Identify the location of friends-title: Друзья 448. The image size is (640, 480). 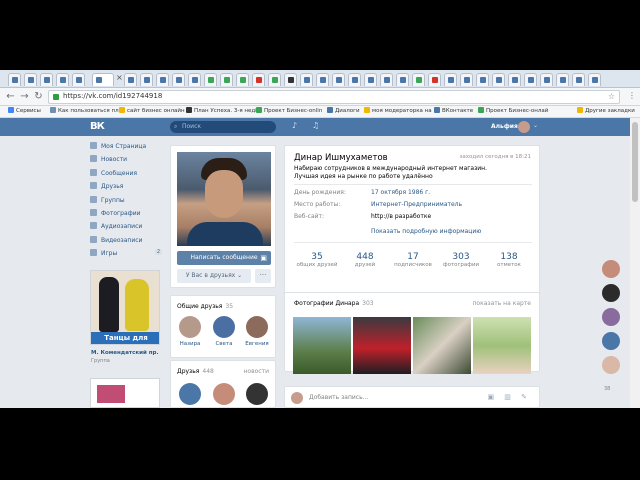
(195, 371).